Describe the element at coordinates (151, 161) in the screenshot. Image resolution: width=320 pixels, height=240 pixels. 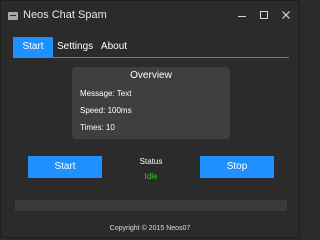
I see `status-label: Status` at that location.